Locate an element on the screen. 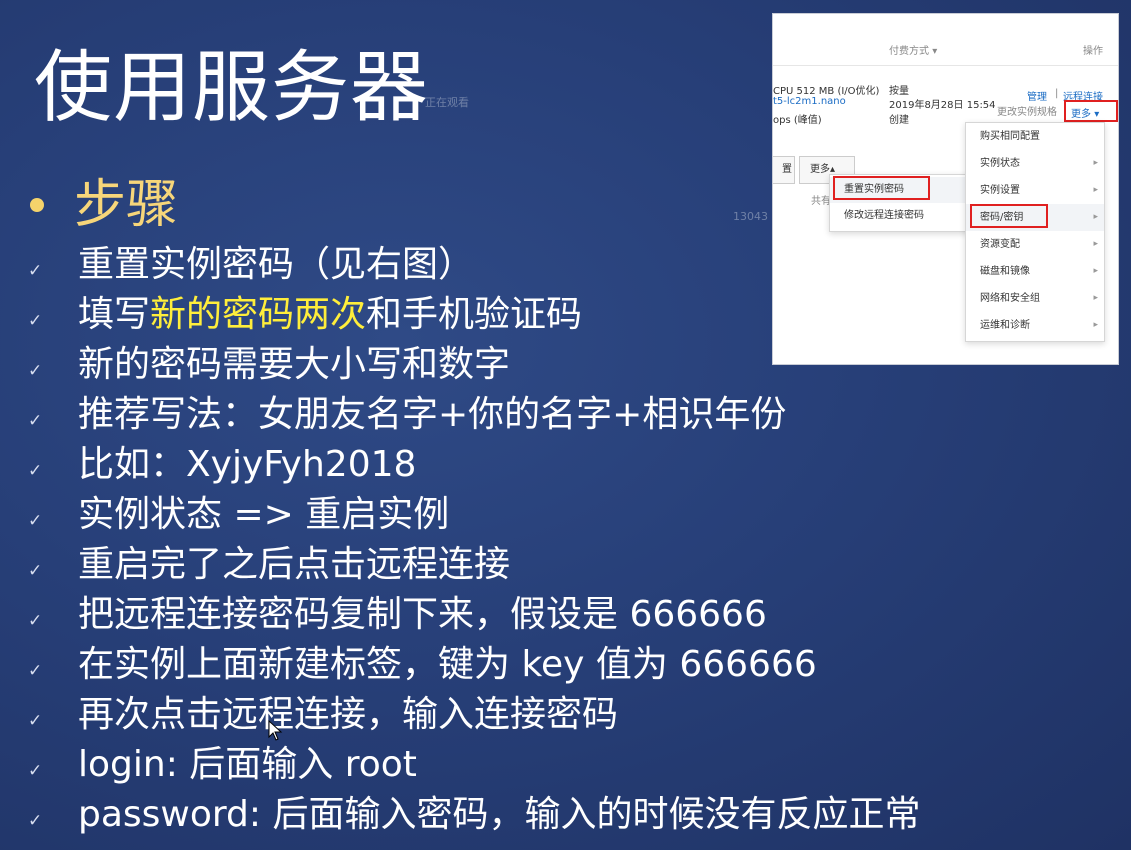  highlight-box-reset is located at coordinates (881, 188).